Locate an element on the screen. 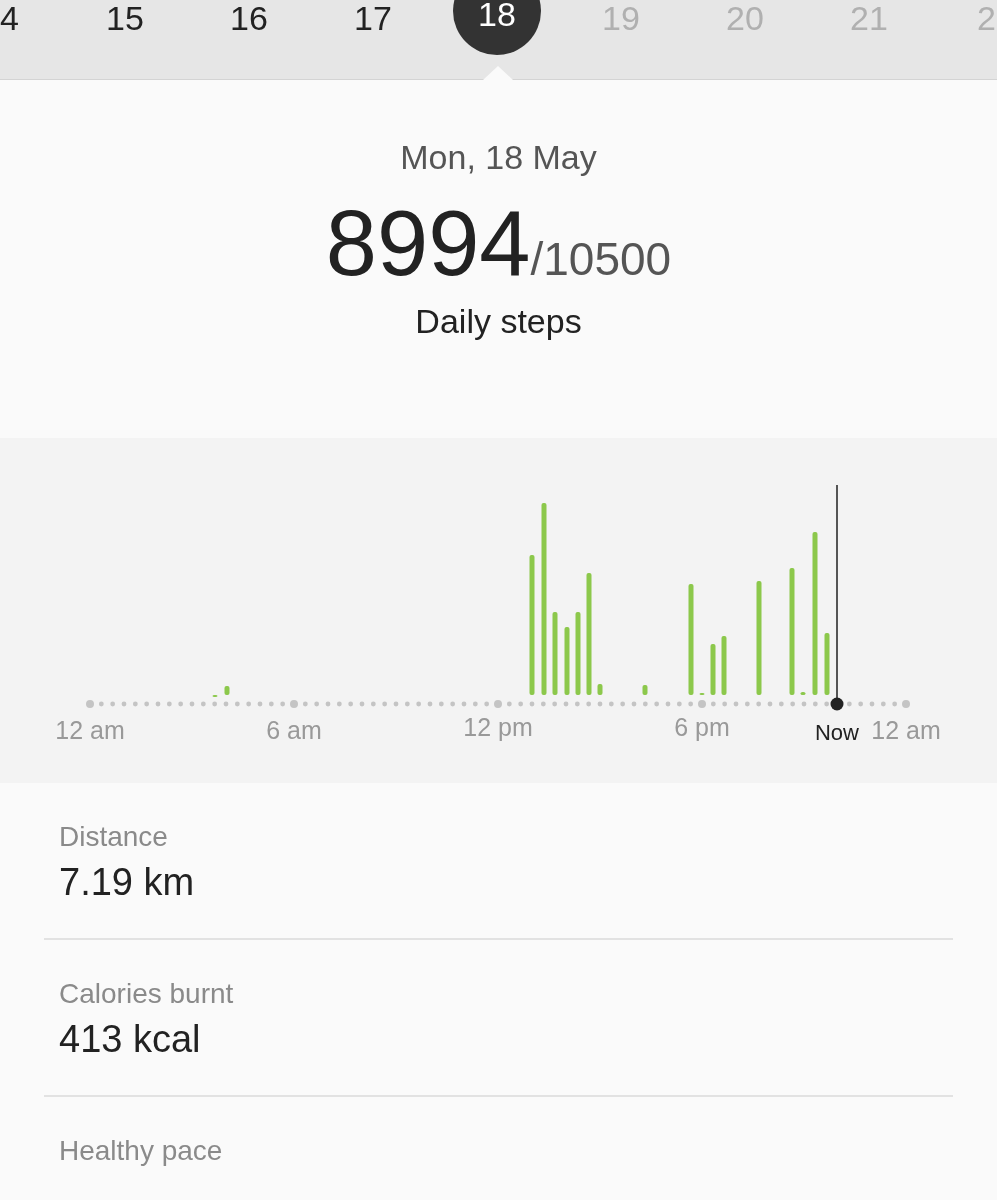 This screenshot has width=997, height=1200. date-item: 16 is located at coordinates (249, 18).